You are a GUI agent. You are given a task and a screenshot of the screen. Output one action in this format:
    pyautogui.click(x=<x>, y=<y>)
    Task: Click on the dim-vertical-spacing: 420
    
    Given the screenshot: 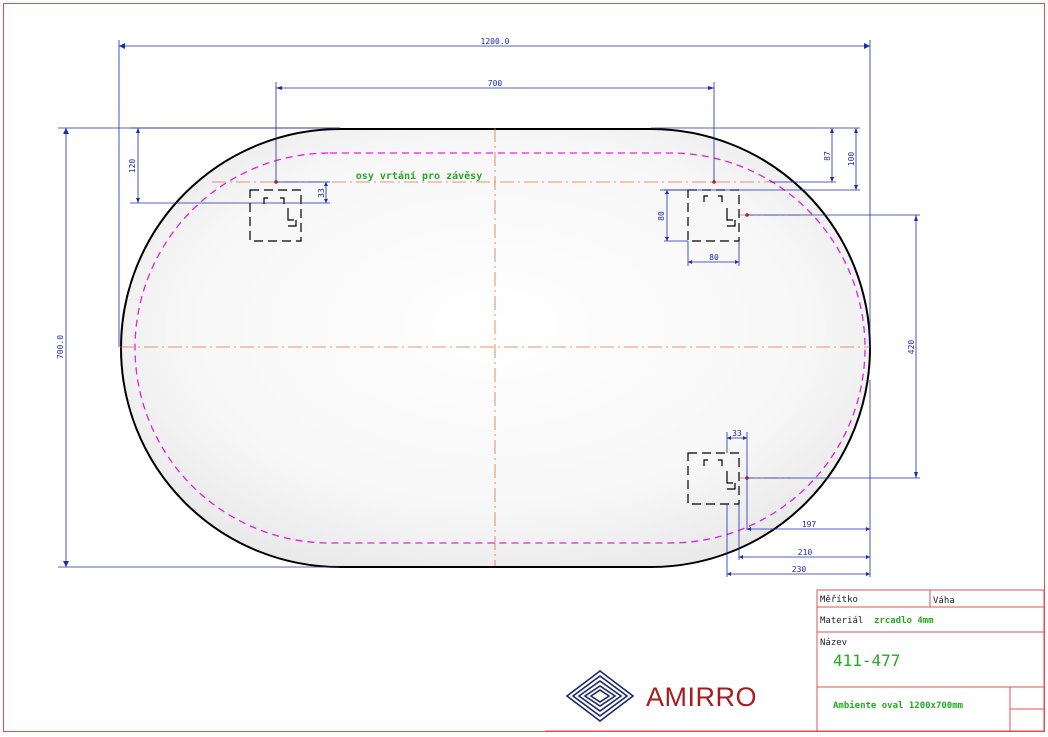 What is the action you would take?
    pyautogui.click(x=911, y=347)
    